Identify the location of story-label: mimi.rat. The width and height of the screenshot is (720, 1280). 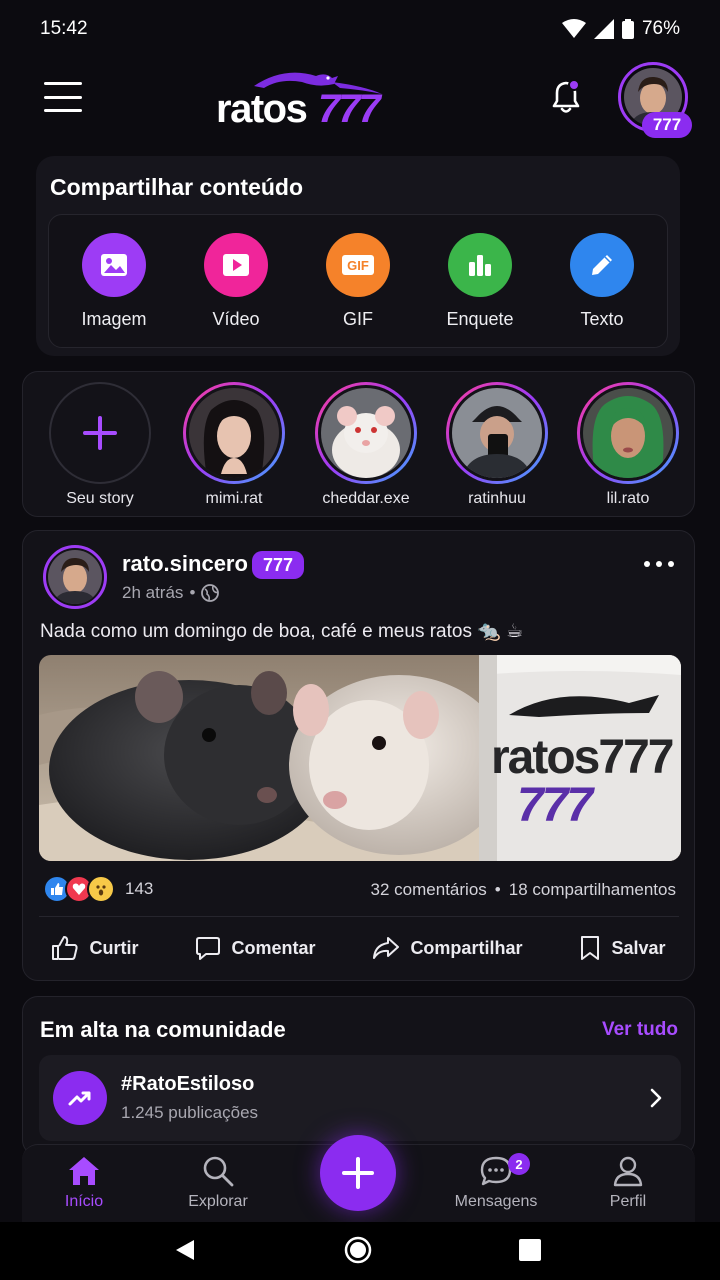
(234, 498).